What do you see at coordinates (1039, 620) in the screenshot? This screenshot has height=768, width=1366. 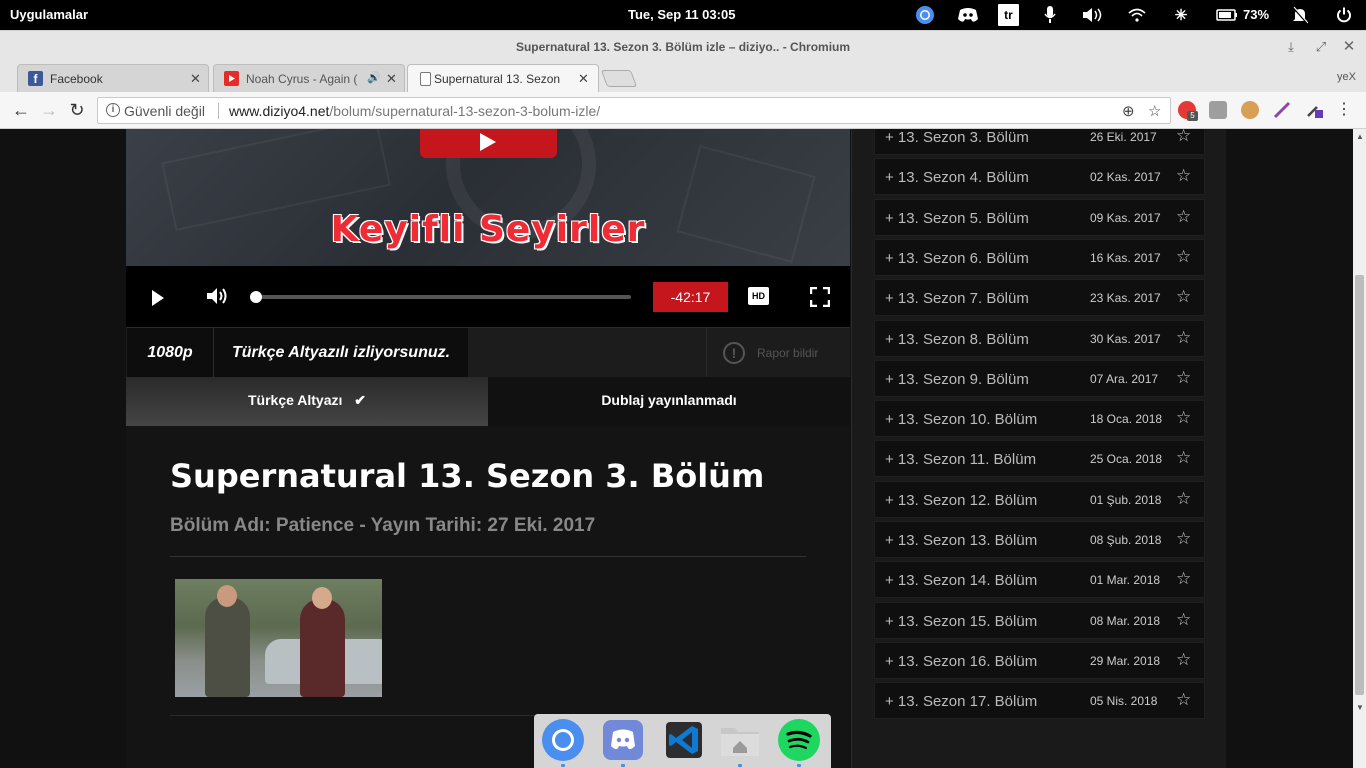 I see `episode-list-item: + 13. Sezon 15. Bölüm 08 Mar. 2018 ☆` at bounding box center [1039, 620].